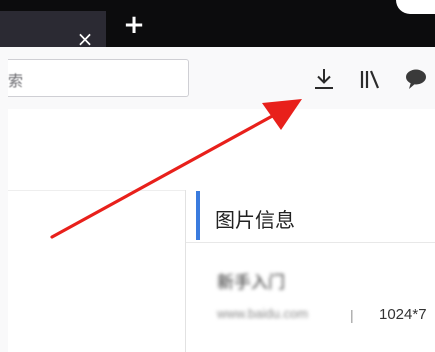 Image resolution: width=435 pixels, height=352 pixels. What do you see at coordinates (251, 280) in the screenshot?
I see `image-item-name: 新手入门` at bounding box center [251, 280].